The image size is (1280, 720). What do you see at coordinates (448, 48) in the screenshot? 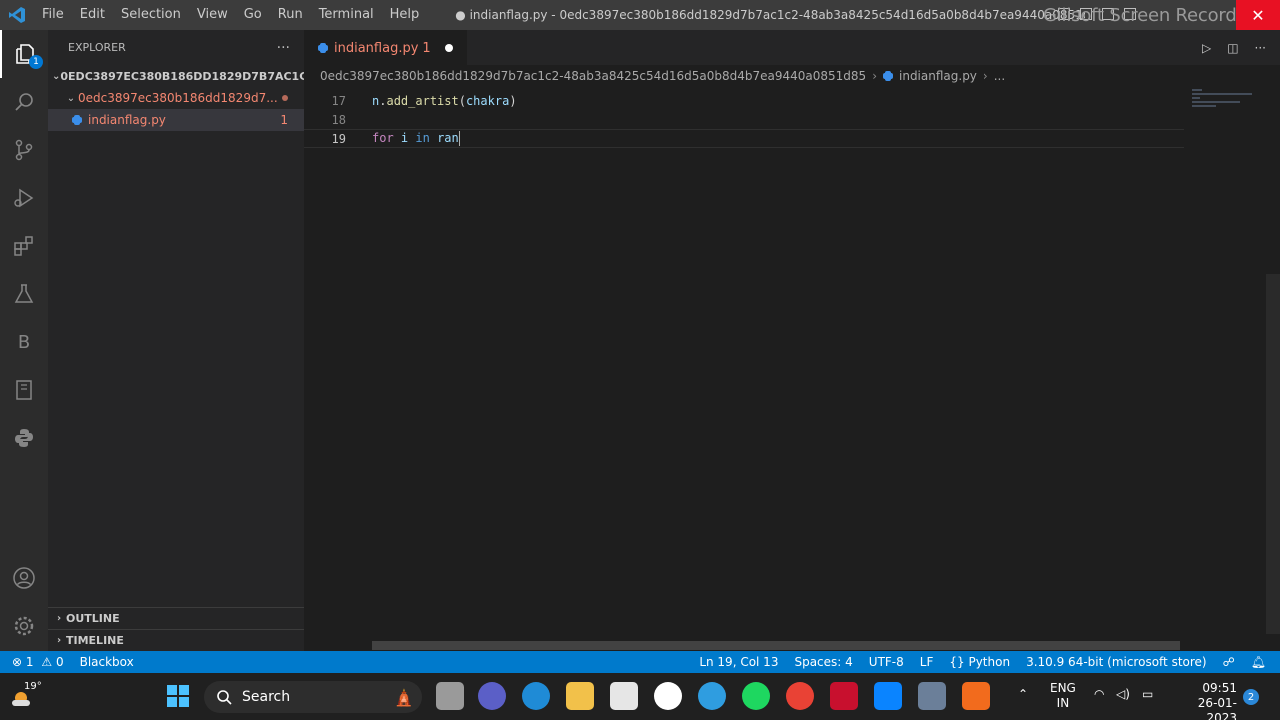
I see `unsaved-dot-icon` at bounding box center [448, 48].